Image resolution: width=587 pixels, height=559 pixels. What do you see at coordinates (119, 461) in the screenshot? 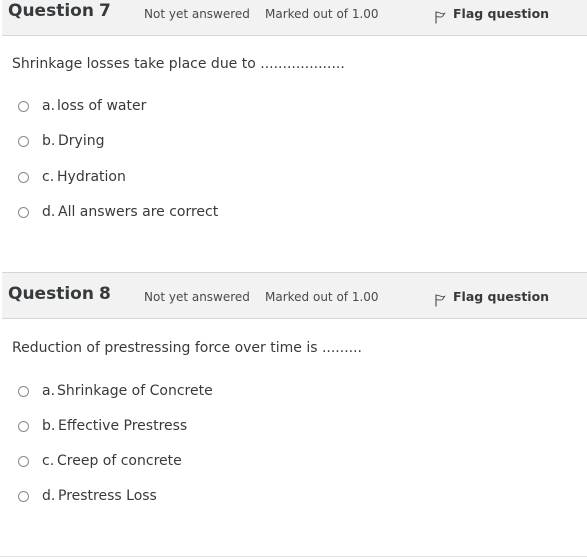
I see `option-text: Creep of concrete` at bounding box center [119, 461].